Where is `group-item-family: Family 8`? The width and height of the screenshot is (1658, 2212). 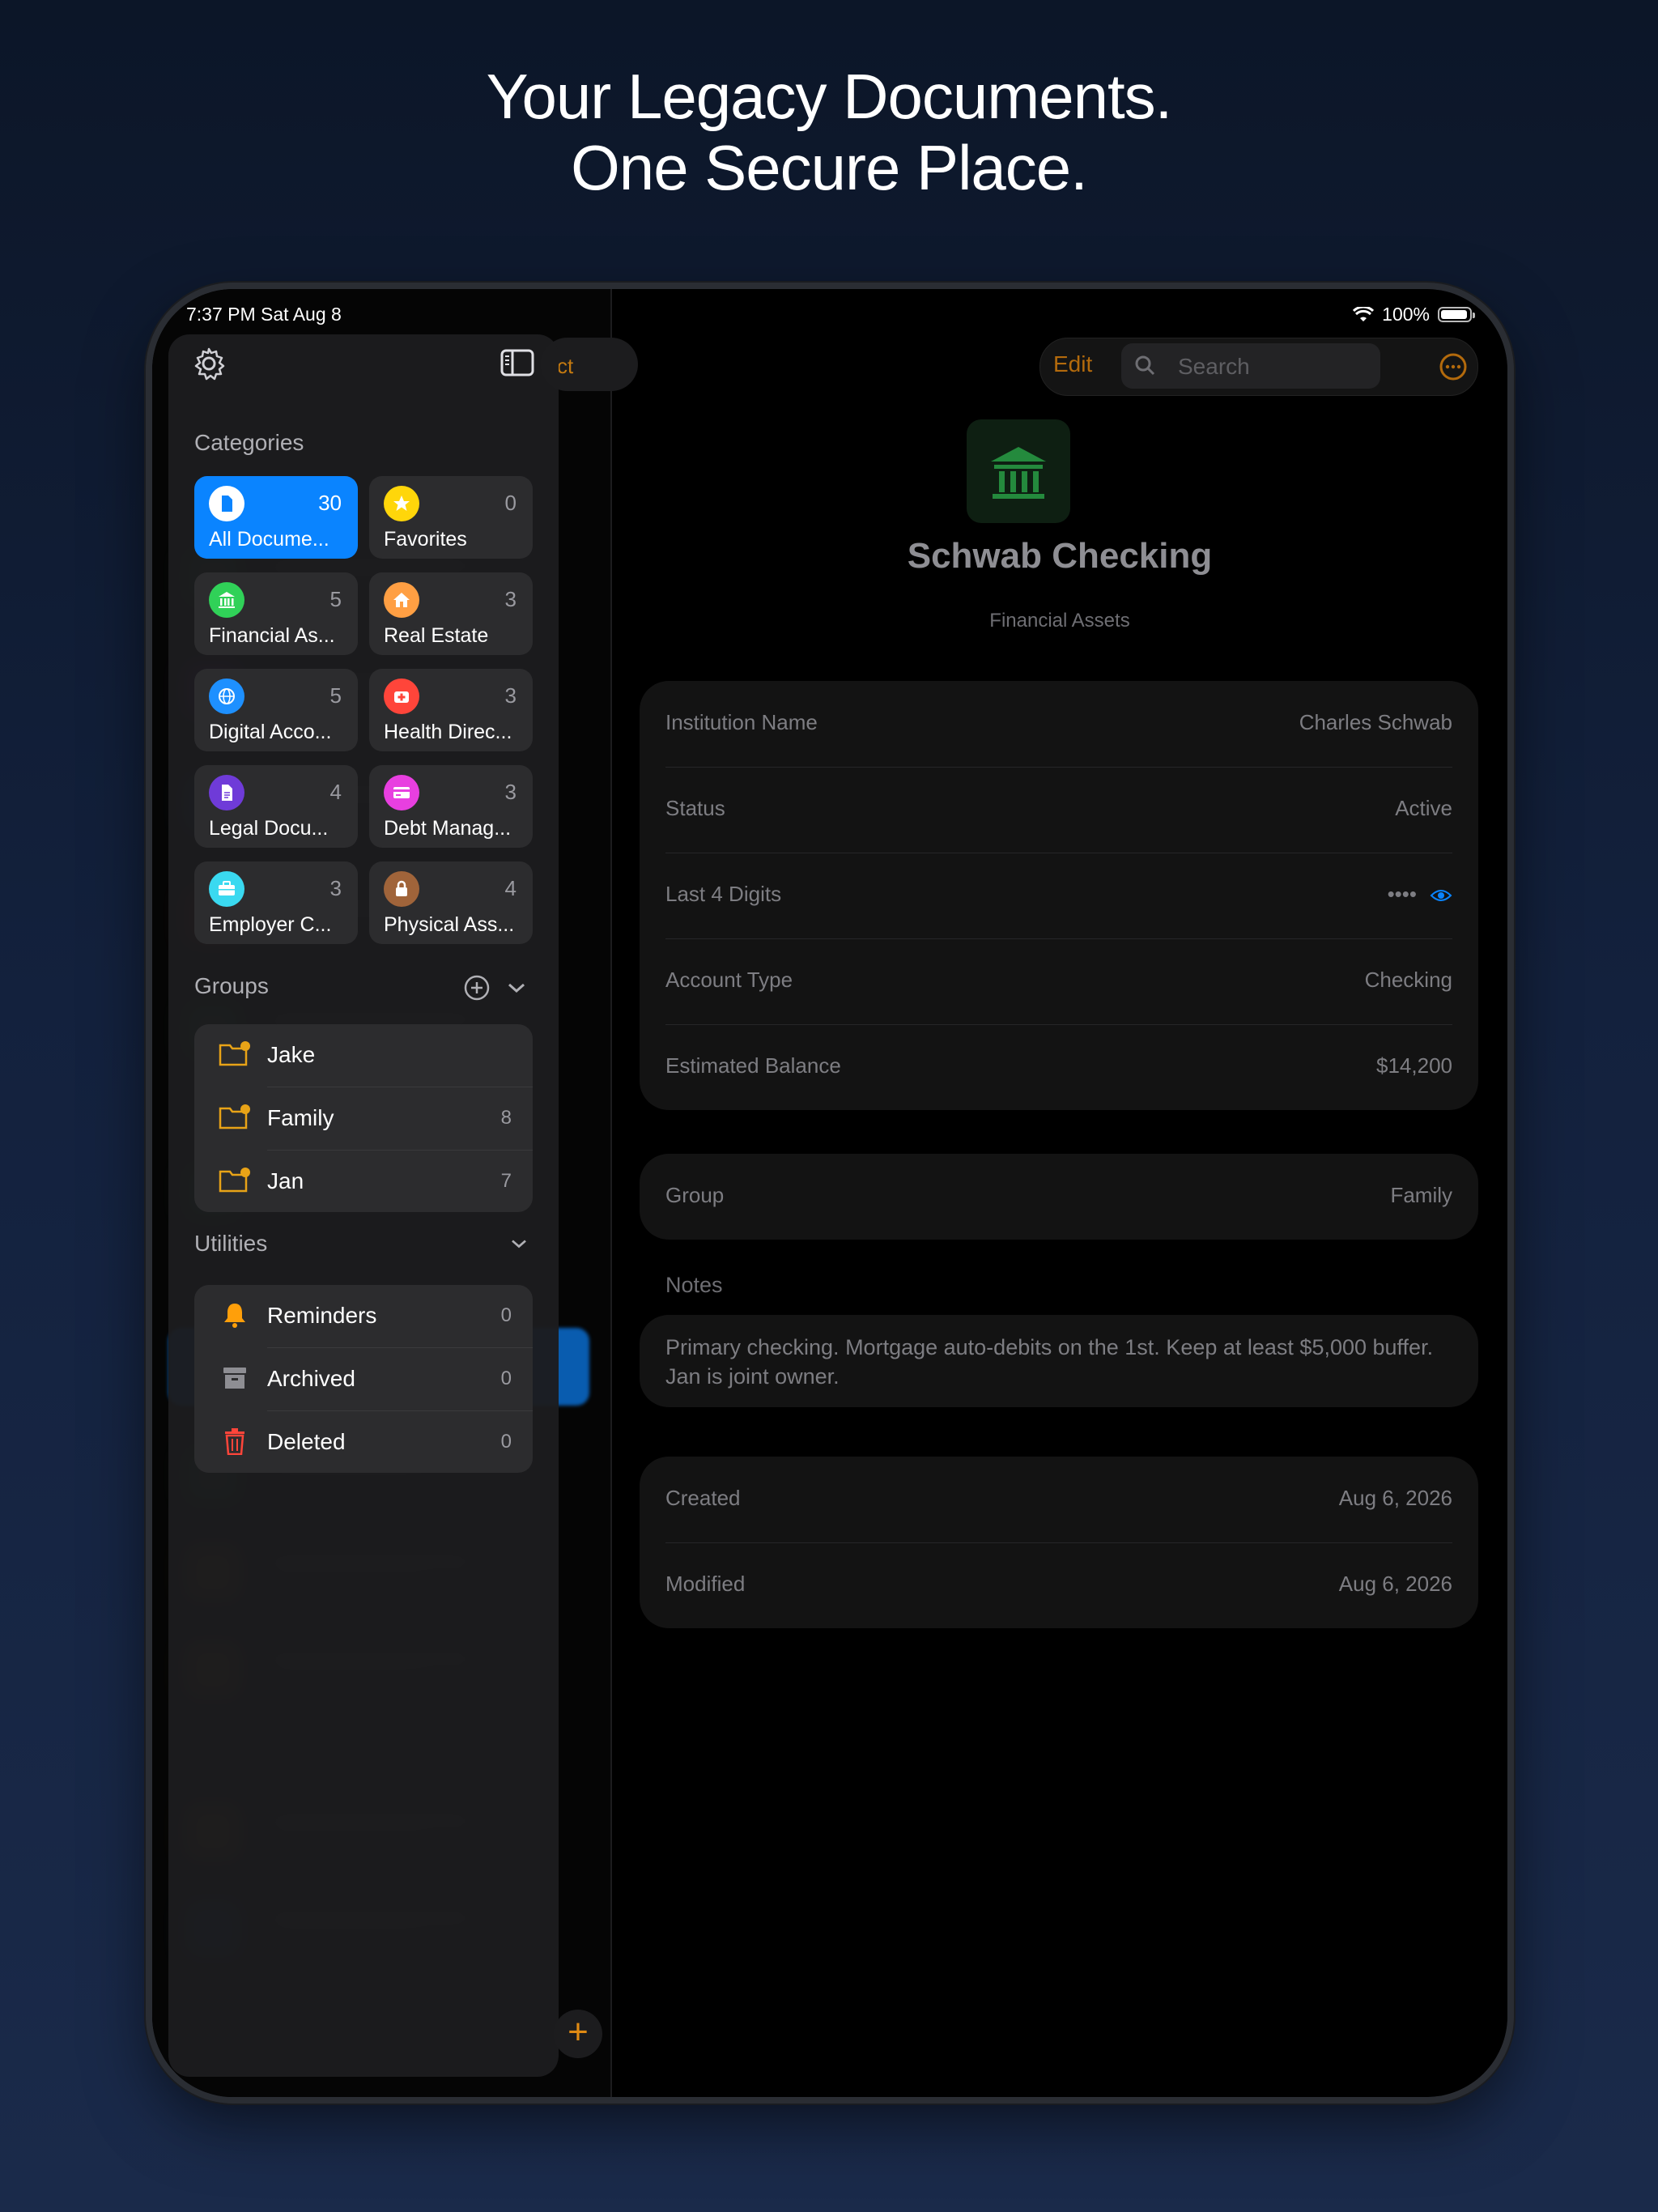 group-item-family: Family 8 is located at coordinates (363, 1119).